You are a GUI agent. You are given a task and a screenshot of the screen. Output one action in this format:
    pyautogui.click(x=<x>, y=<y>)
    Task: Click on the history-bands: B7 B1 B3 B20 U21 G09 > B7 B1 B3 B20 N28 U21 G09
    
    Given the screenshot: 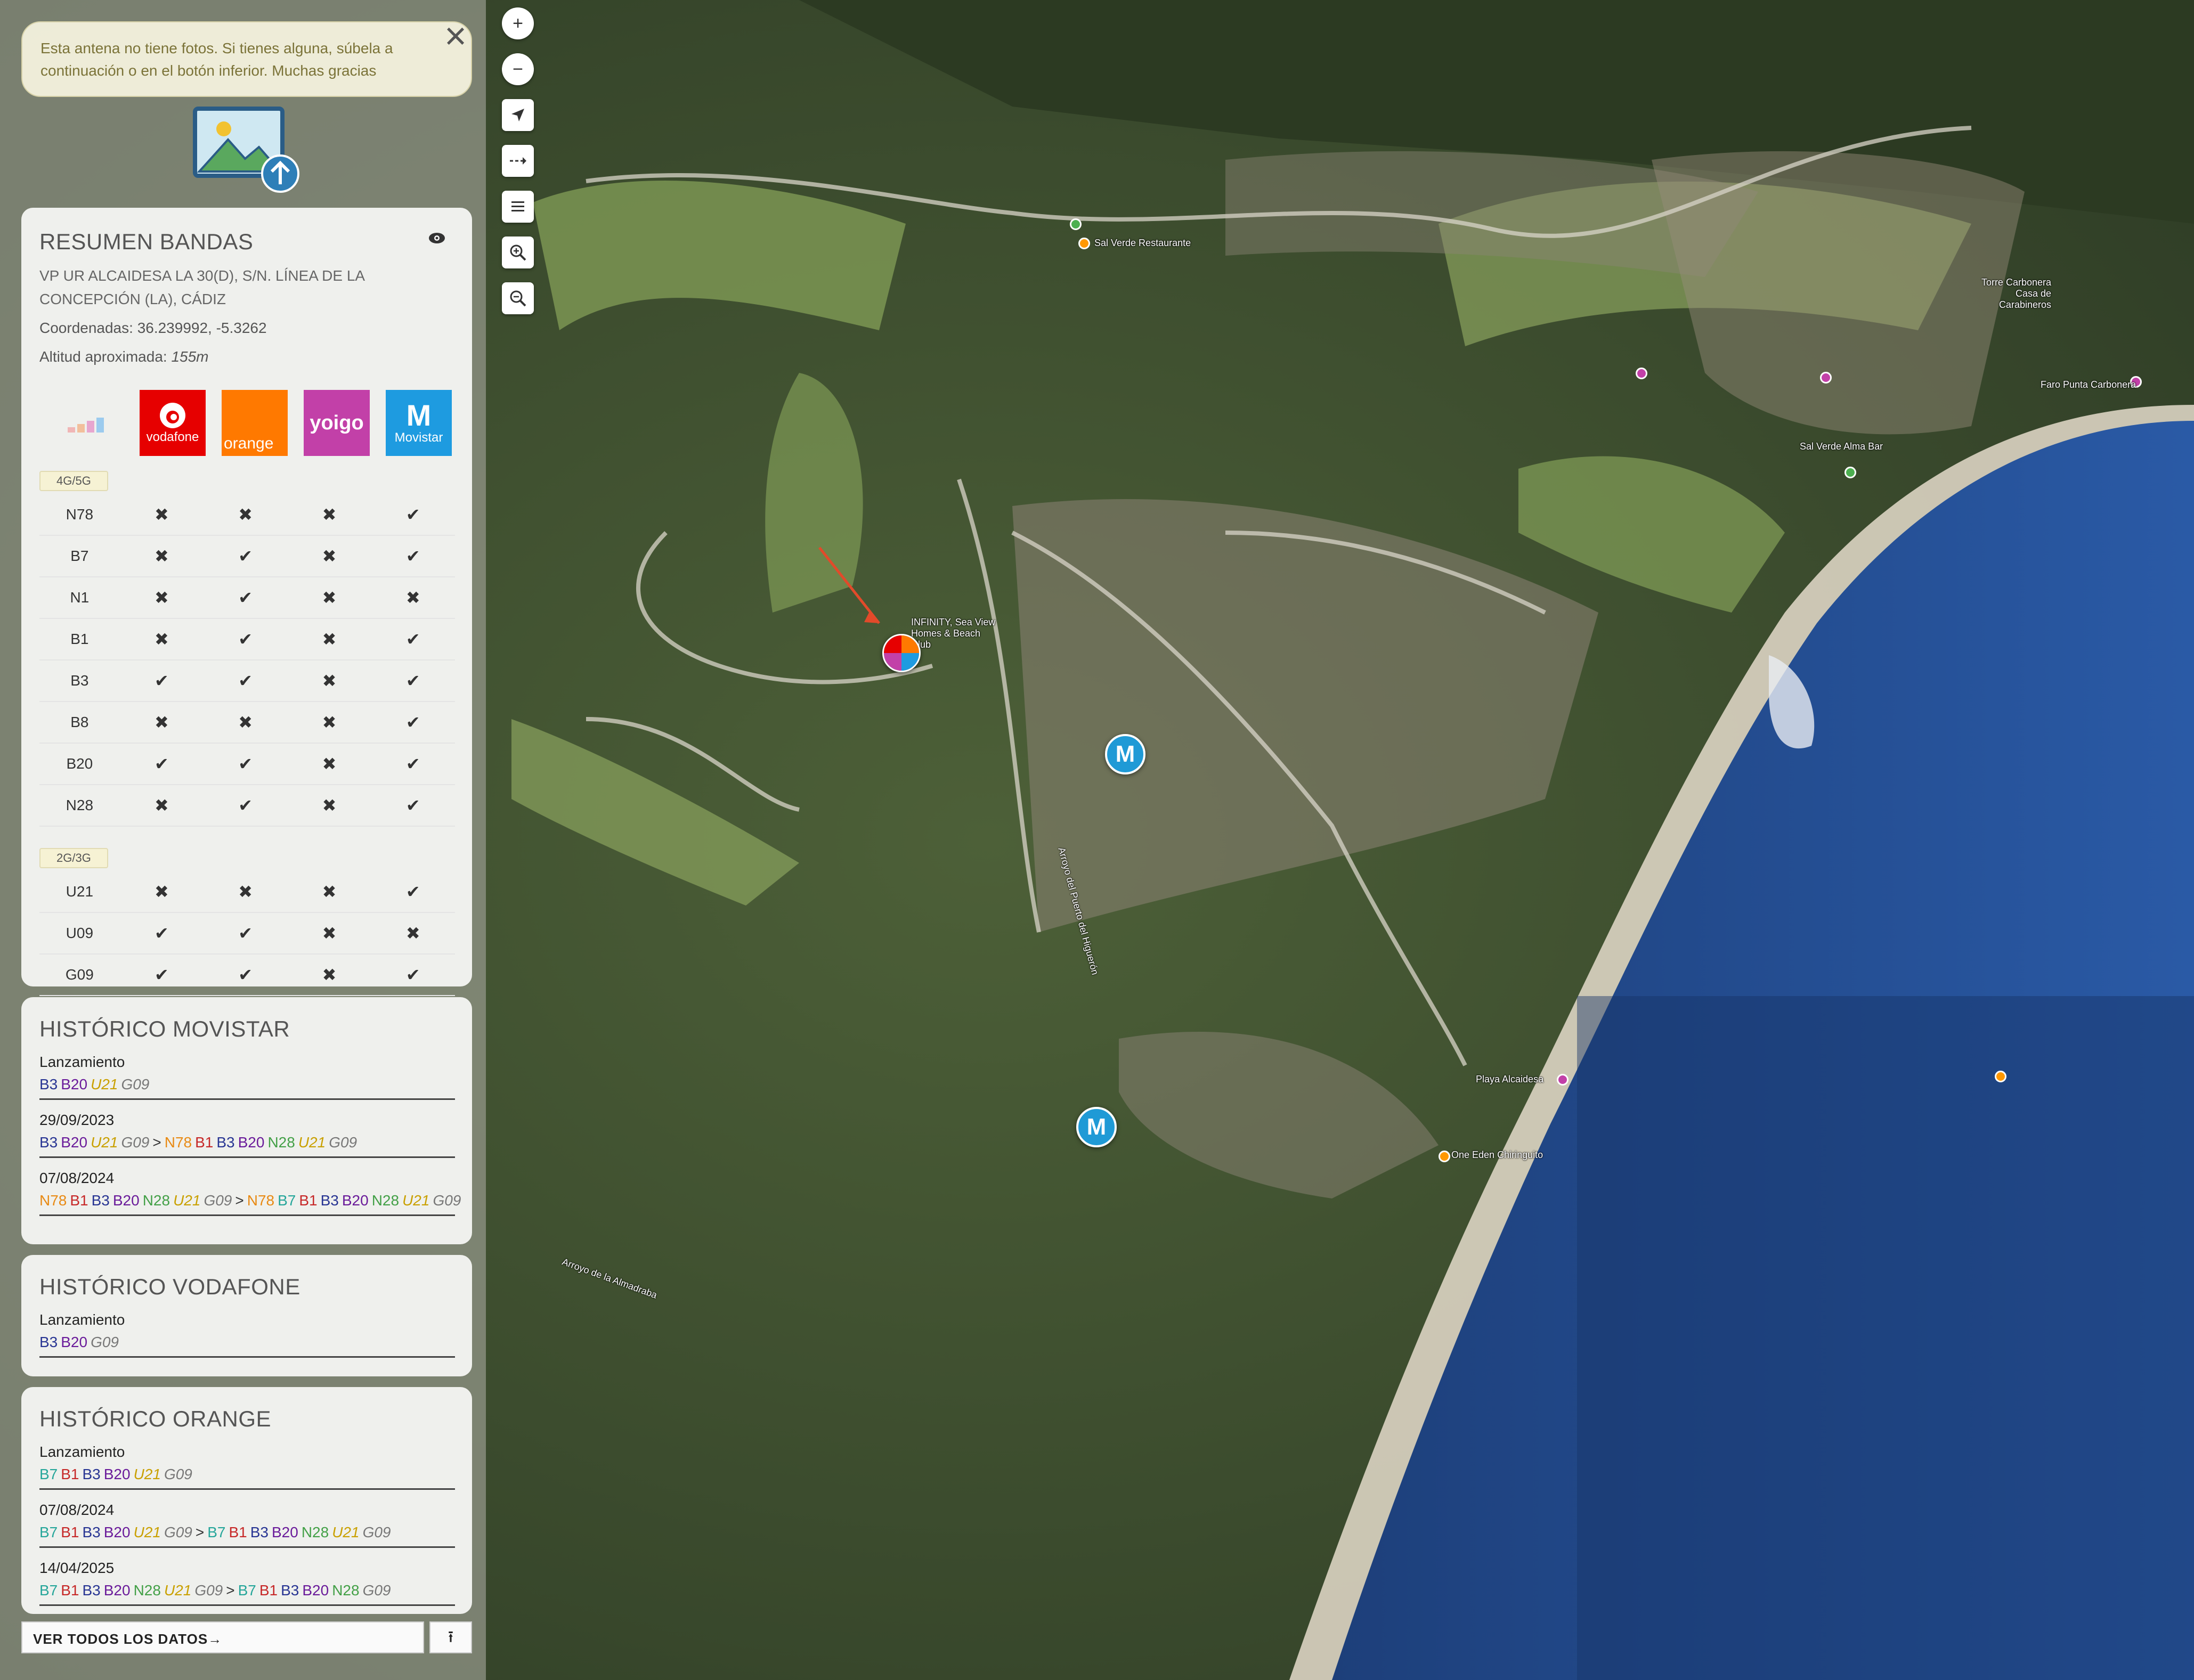 What is the action you would take?
    pyautogui.click(x=247, y=1532)
    